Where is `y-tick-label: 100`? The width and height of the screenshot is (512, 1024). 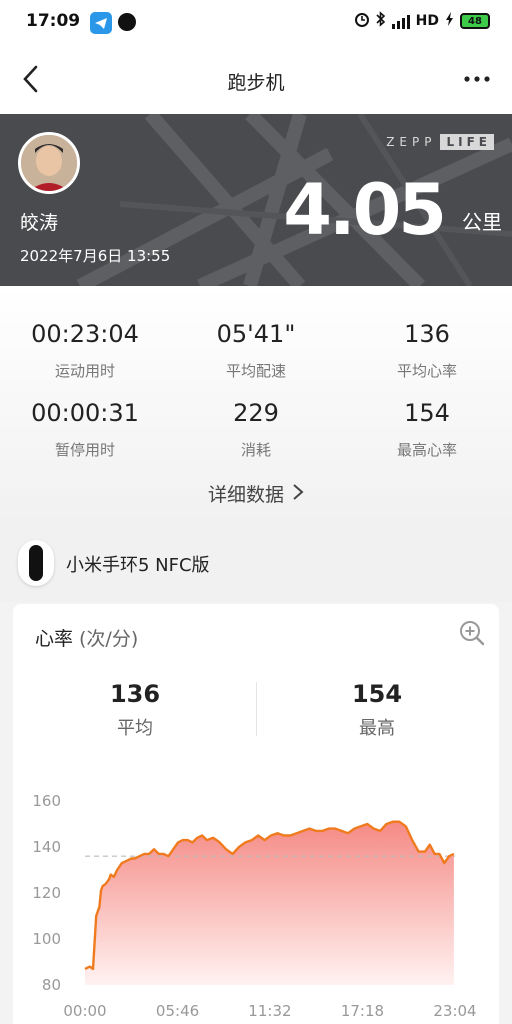 y-tick-label: 100 is located at coordinates (46, 939).